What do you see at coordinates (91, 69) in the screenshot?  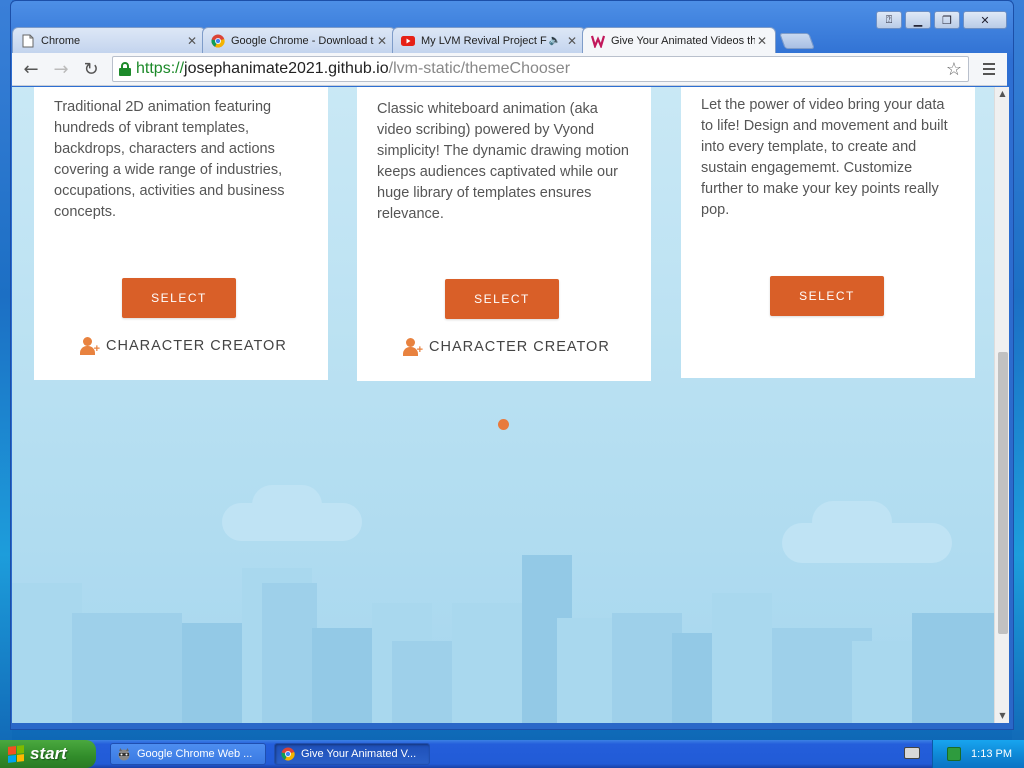 I see `reload-button: ↻` at bounding box center [91, 69].